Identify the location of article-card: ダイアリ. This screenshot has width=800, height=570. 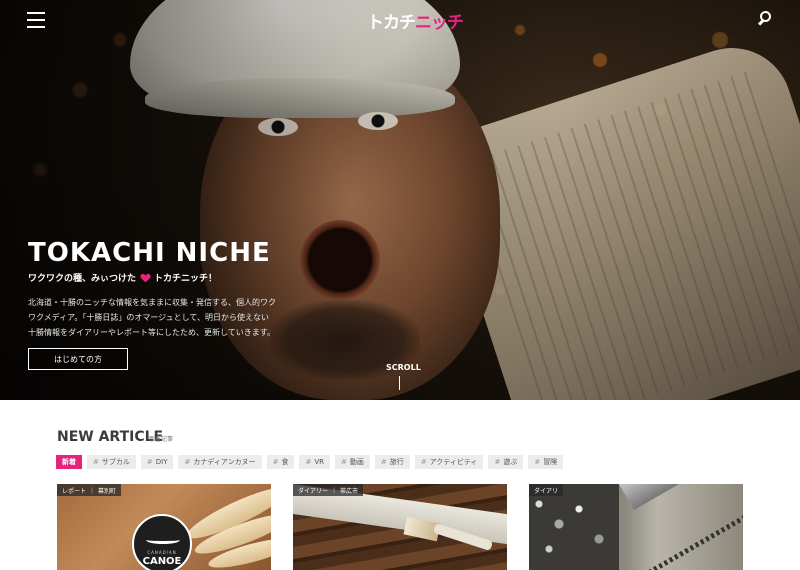
(636, 527).